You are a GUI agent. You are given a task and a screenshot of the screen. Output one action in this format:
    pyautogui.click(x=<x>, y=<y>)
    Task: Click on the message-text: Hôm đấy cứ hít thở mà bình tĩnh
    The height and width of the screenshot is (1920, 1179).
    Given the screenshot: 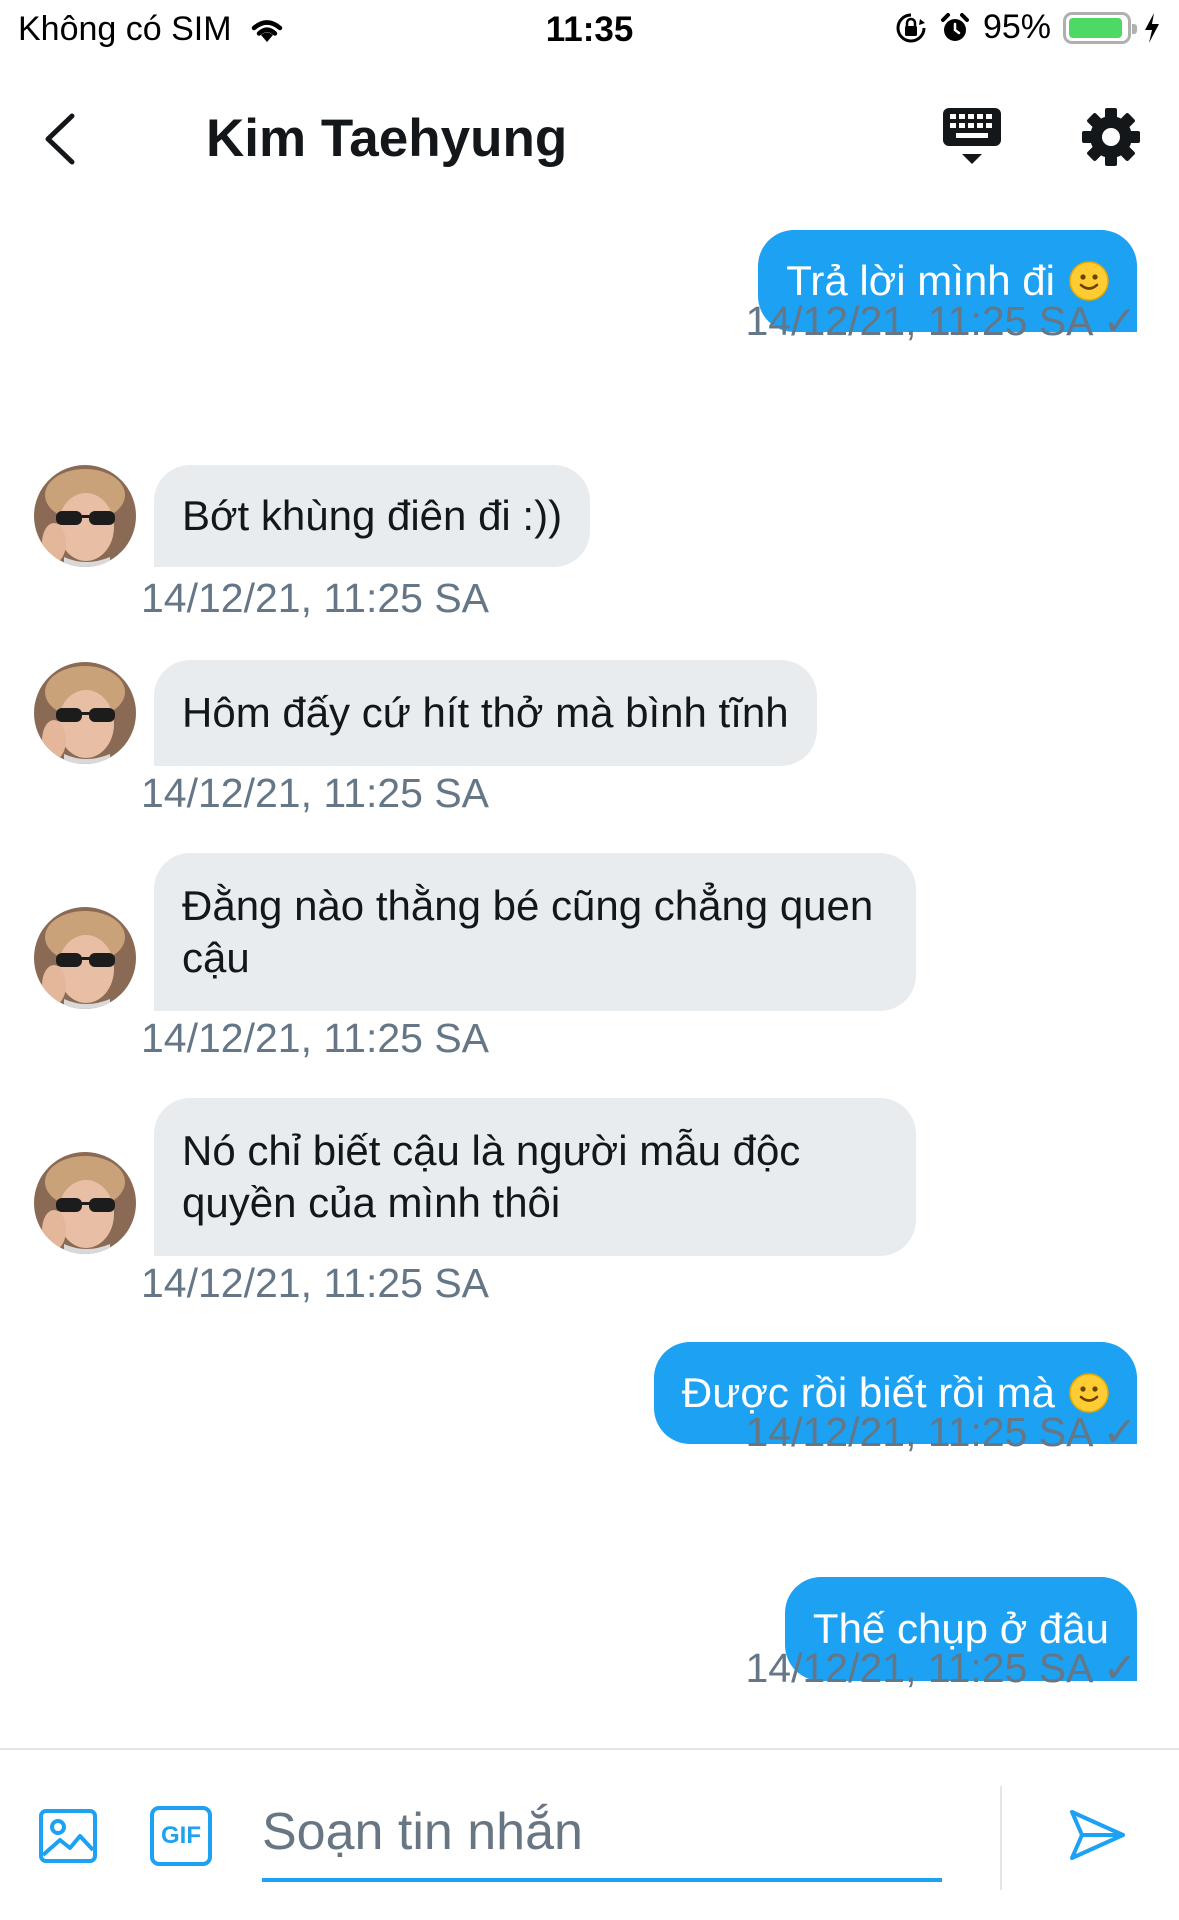 What is the action you would take?
    pyautogui.click(x=485, y=712)
    